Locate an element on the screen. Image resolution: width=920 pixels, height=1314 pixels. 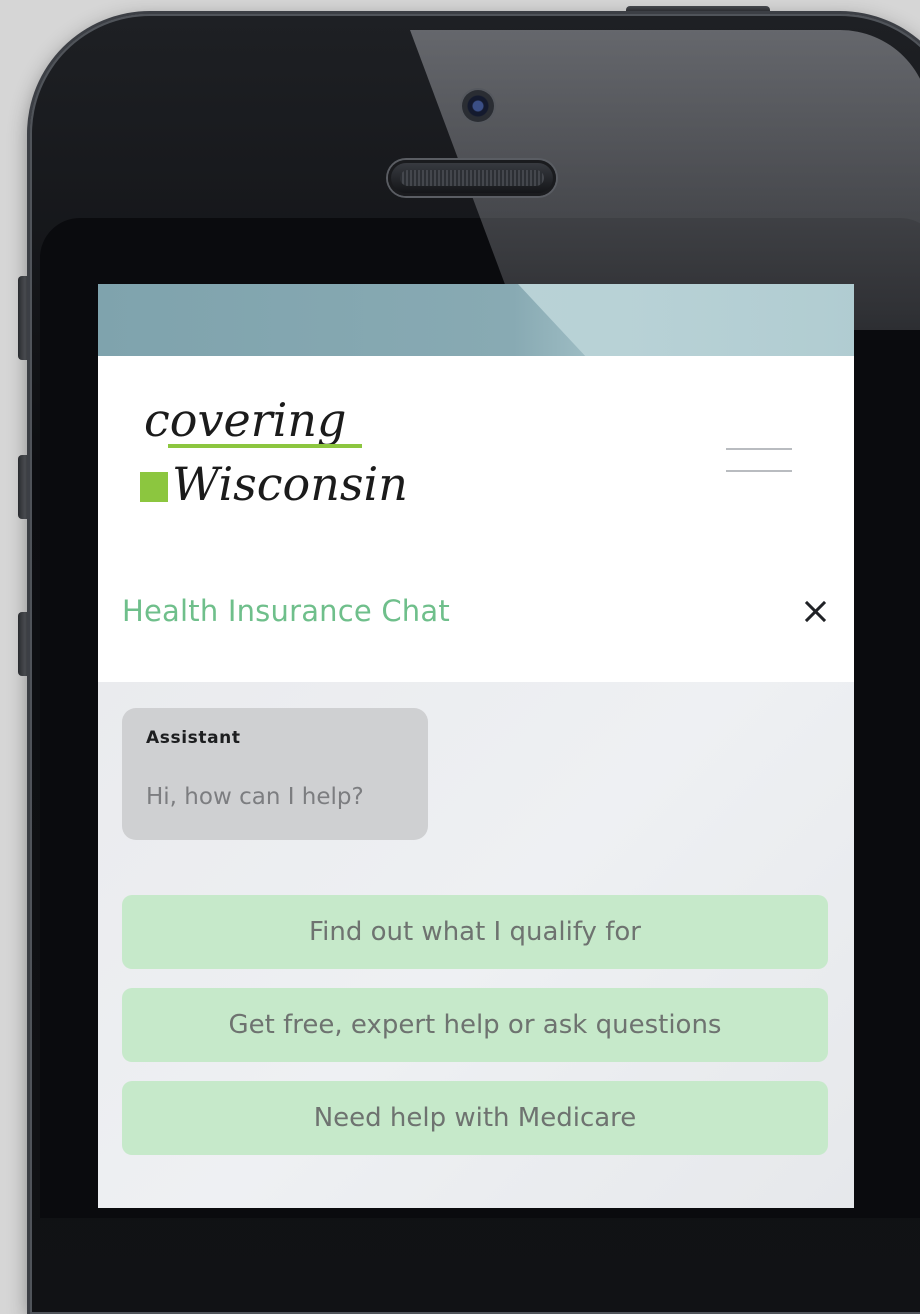
speaker-grille-icon is located at coordinates (472, 178).